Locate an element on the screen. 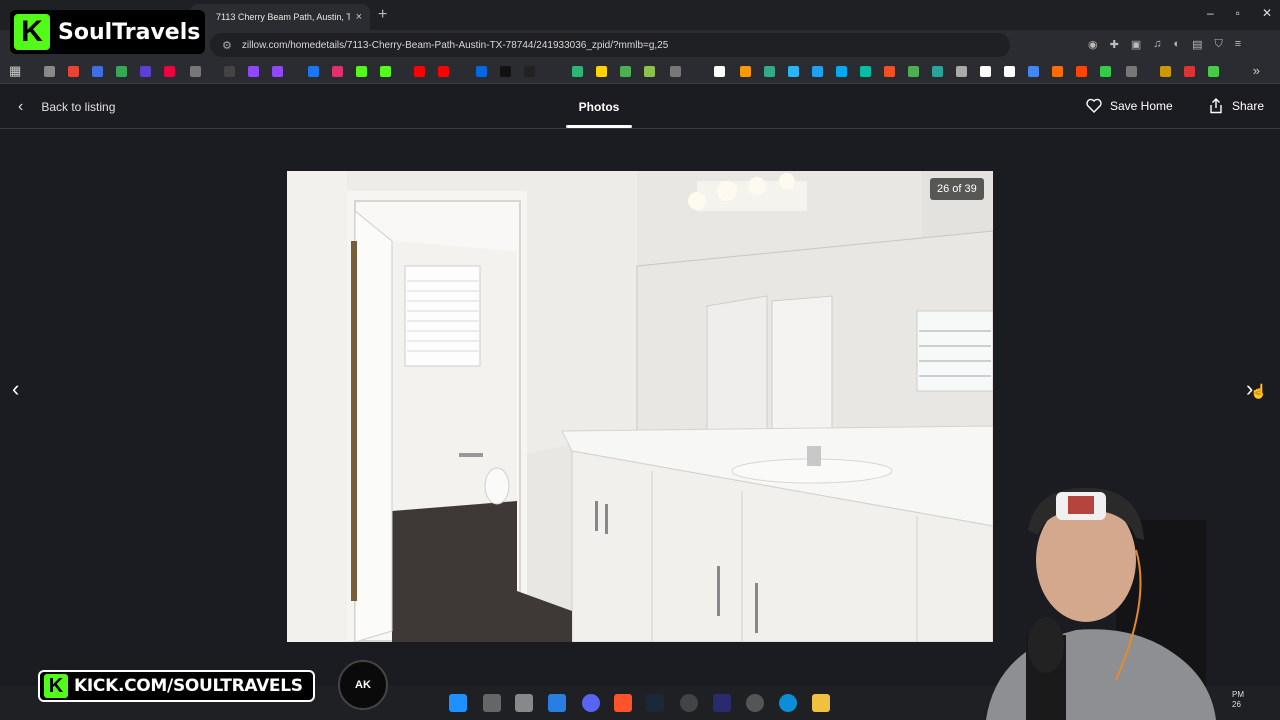 This screenshot has height=720, width=1280. amazon-icon is located at coordinates (719, 71).